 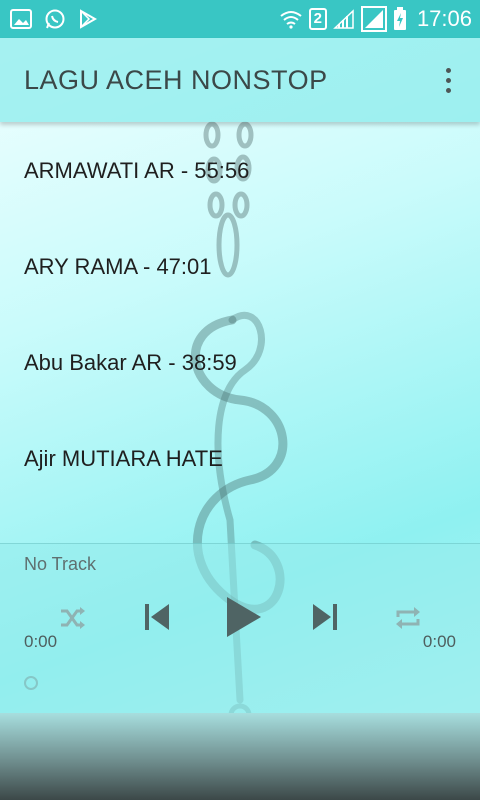 I want to click on total-duration: 0:00, so click(x=439, y=641).